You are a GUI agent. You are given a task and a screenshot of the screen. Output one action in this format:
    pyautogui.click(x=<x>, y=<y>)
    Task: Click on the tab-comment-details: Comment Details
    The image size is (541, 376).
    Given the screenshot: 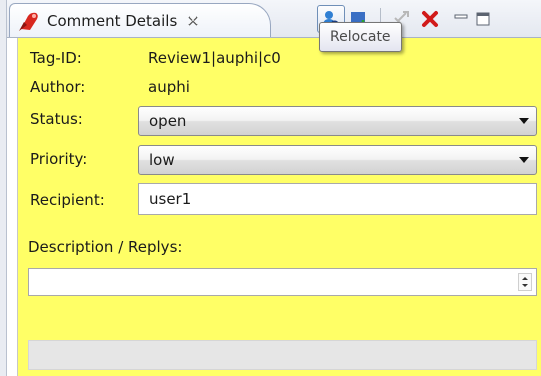 What is the action you would take?
    pyautogui.click(x=140, y=20)
    